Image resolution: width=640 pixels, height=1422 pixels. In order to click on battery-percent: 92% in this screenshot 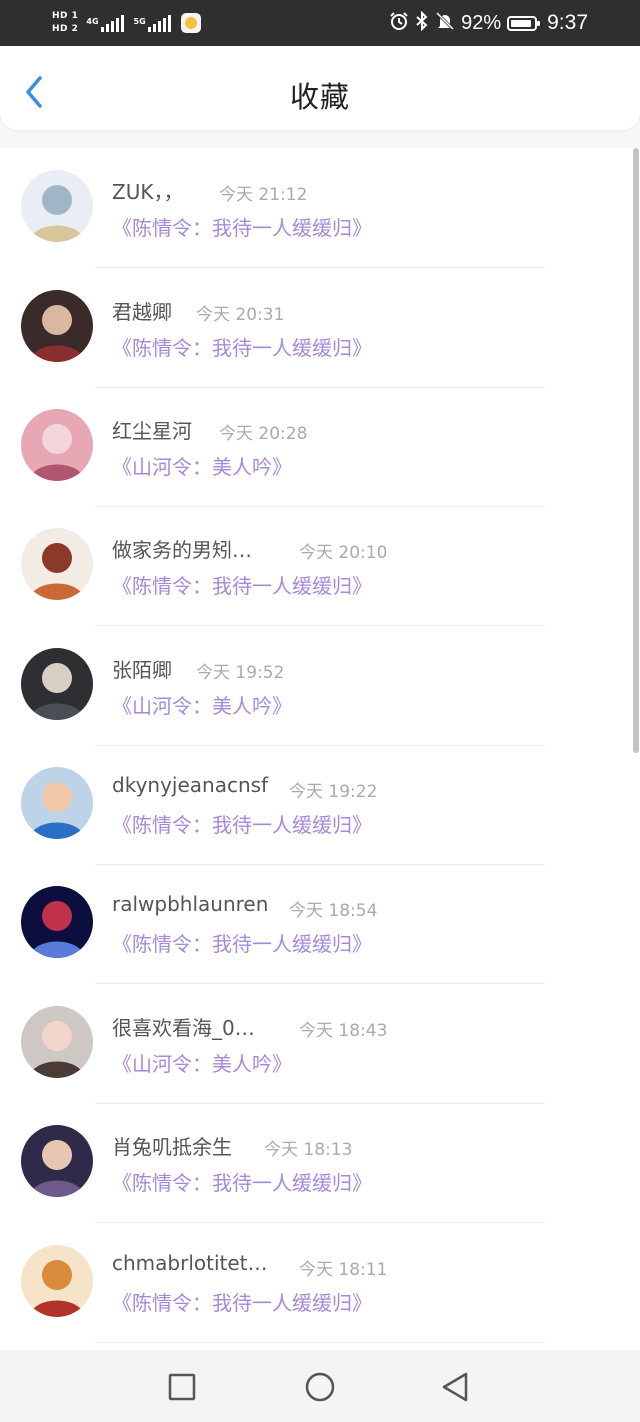, I will do `click(481, 22)`.